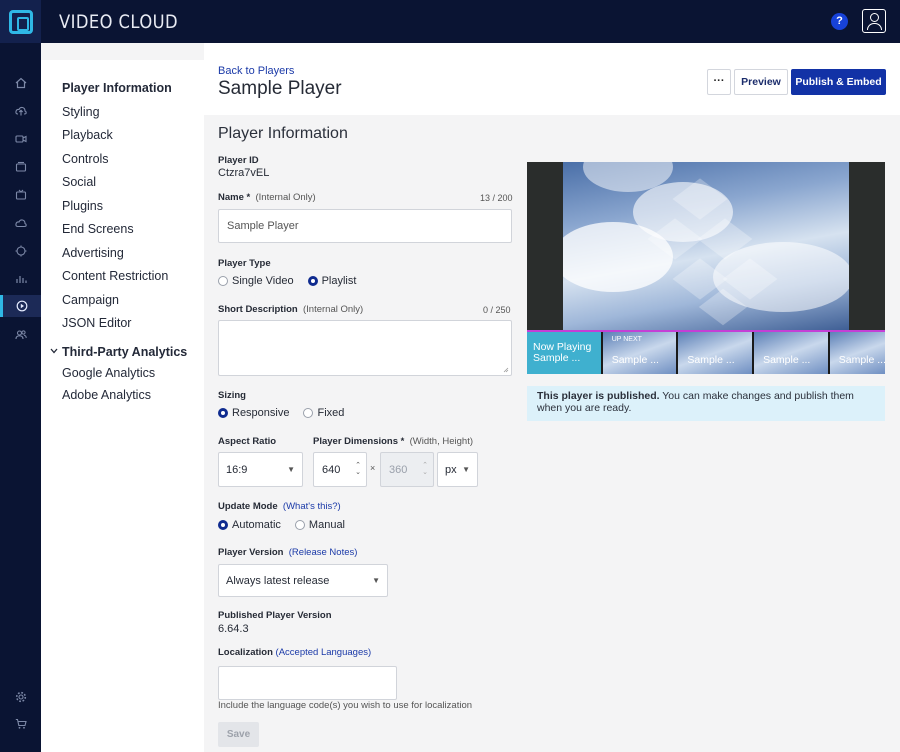 The height and width of the screenshot is (752, 900). What do you see at coordinates (279, 506) in the screenshot?
I see `update-mode-label: Update Mode (What's this?)` at bounding box center [279, 506].